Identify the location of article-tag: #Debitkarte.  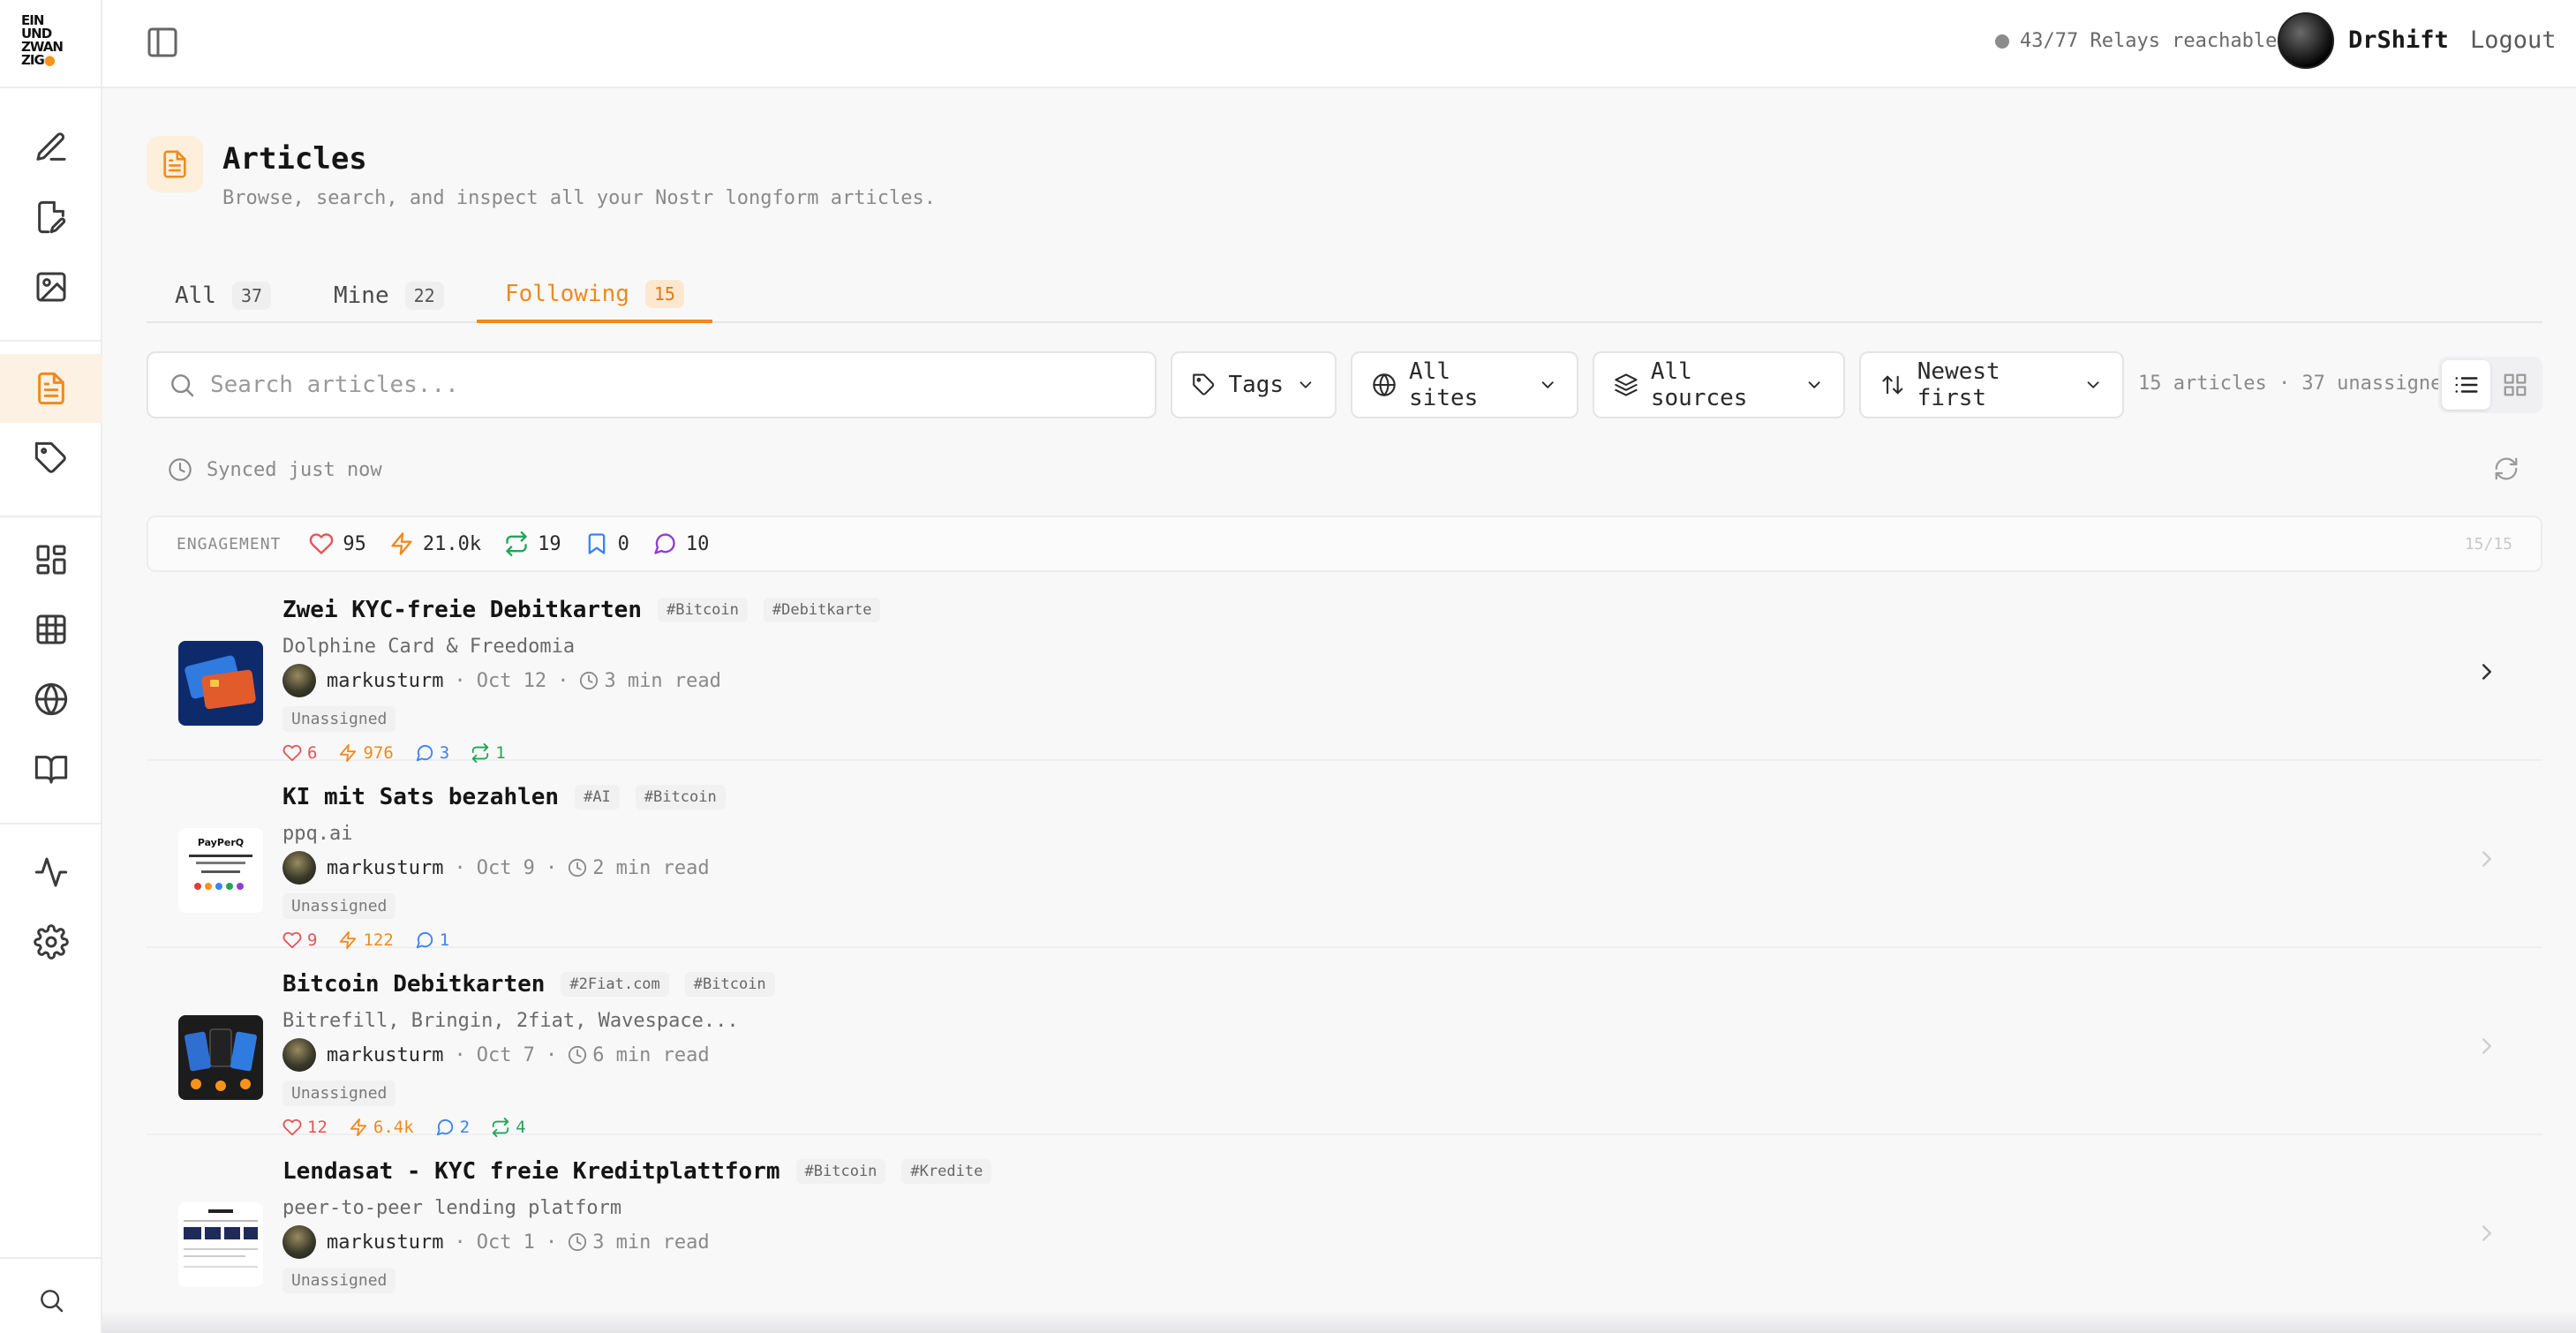
(822, 610).